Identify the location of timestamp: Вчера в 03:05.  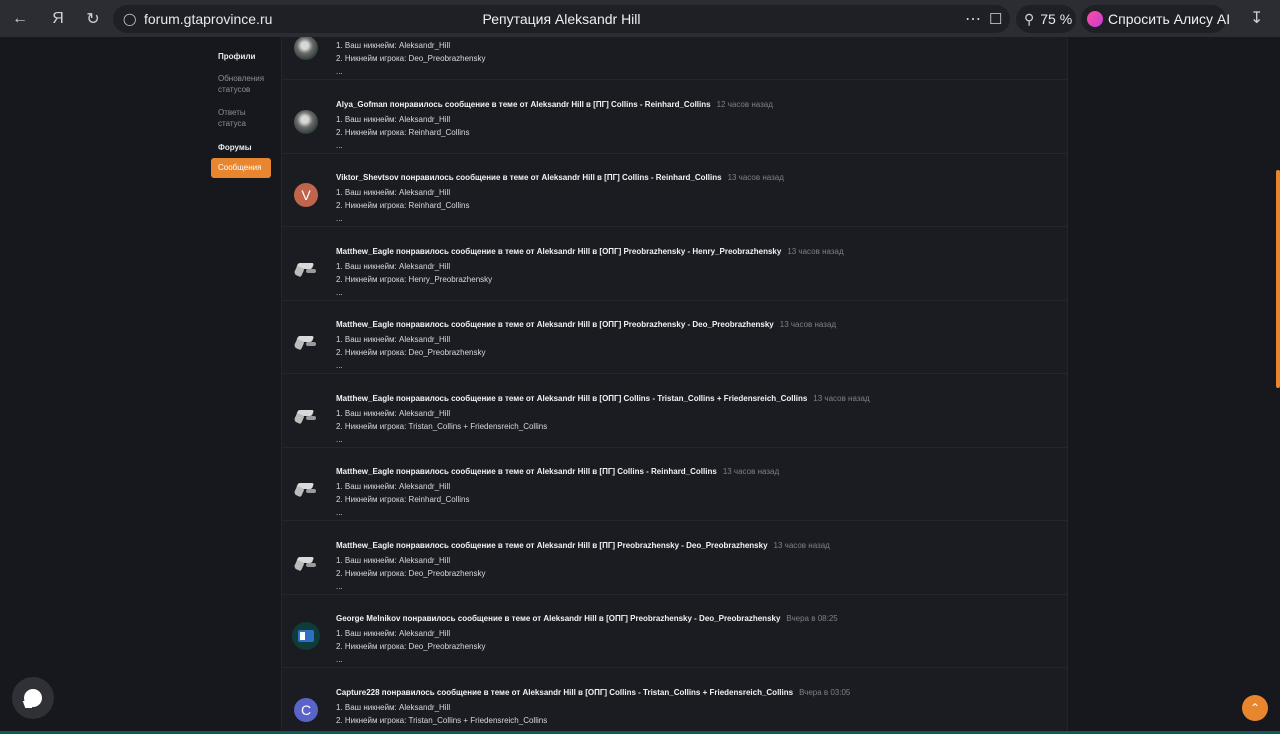
(825, 692).